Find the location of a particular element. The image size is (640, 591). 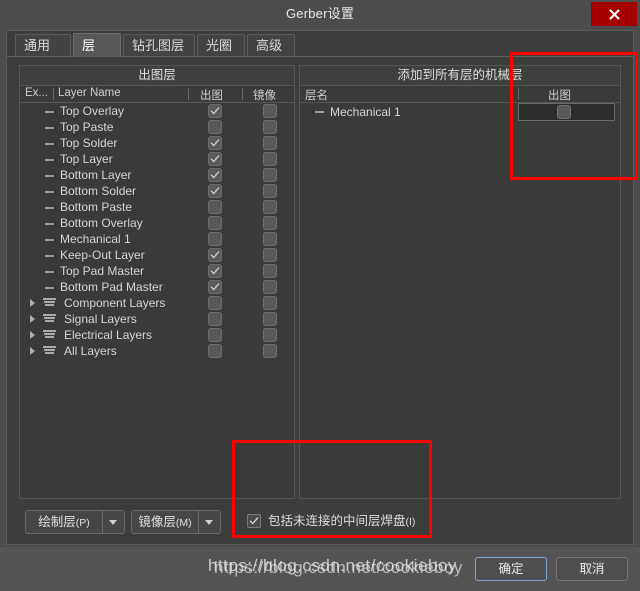

checkbox-box is located at coordinates (254, 521).